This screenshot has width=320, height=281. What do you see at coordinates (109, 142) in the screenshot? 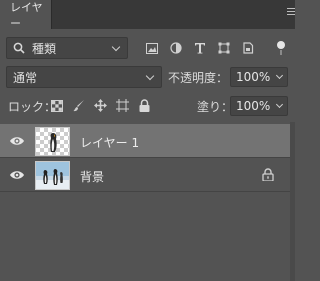
I see `layer-name: レイヤー 1` at bounding box center [109, 142].